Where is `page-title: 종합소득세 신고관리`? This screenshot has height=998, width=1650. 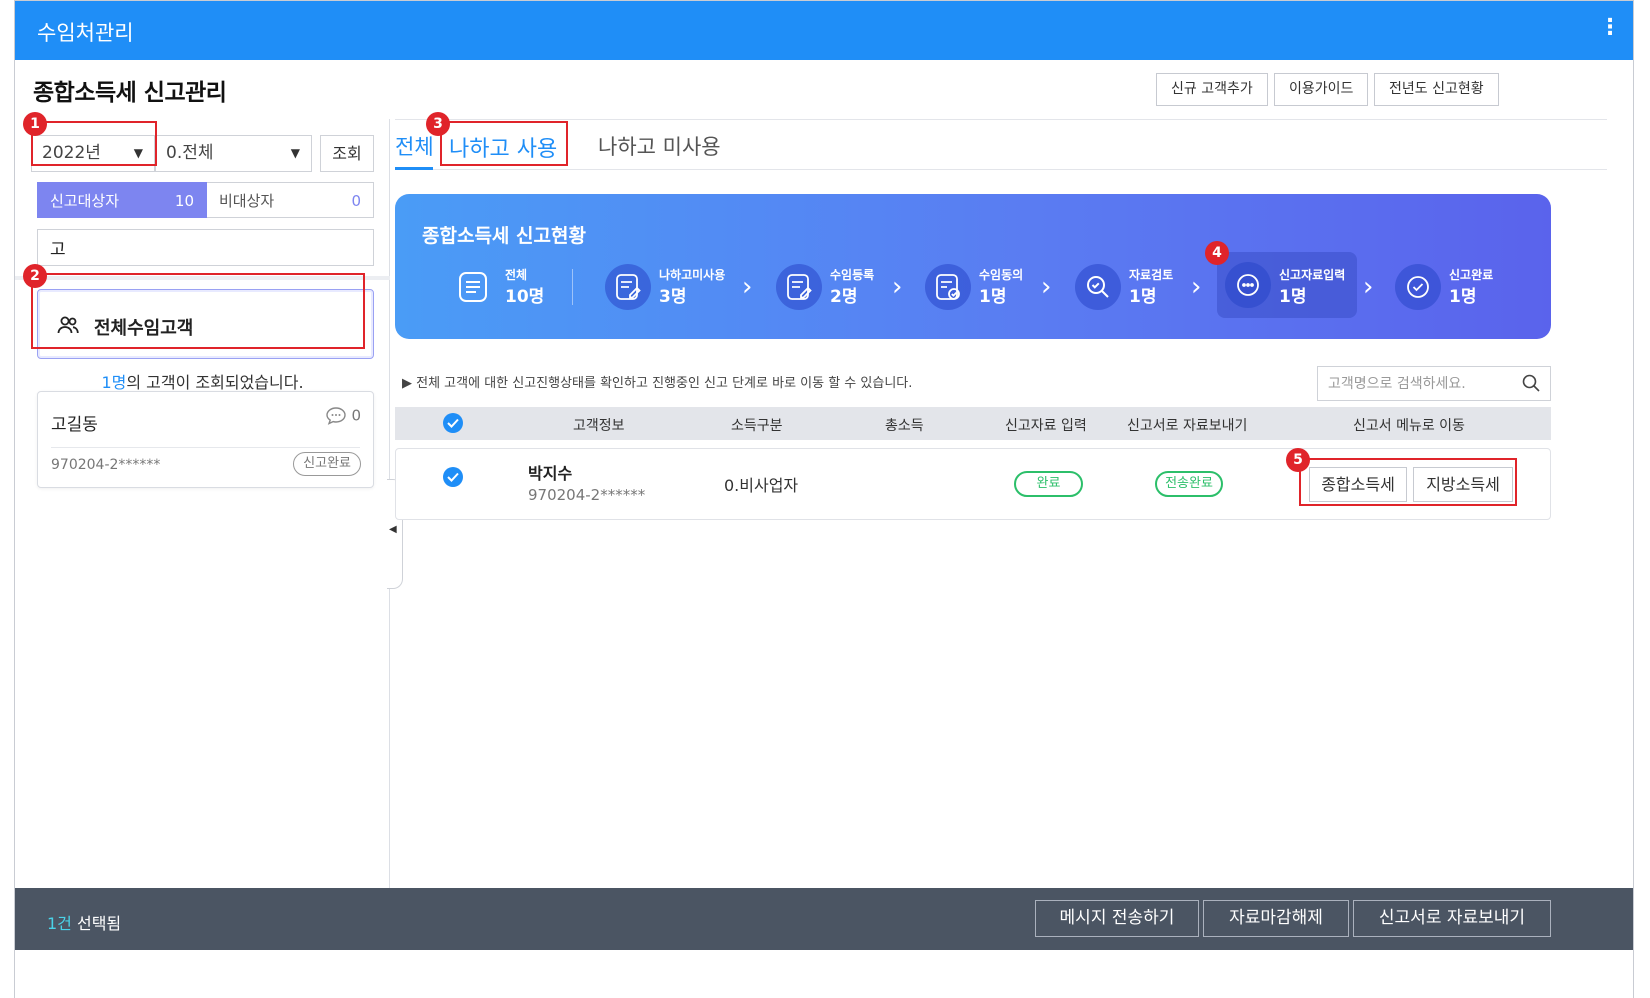
page-title: 종합소득세 신고관리 is located at coordinates (130, 93).